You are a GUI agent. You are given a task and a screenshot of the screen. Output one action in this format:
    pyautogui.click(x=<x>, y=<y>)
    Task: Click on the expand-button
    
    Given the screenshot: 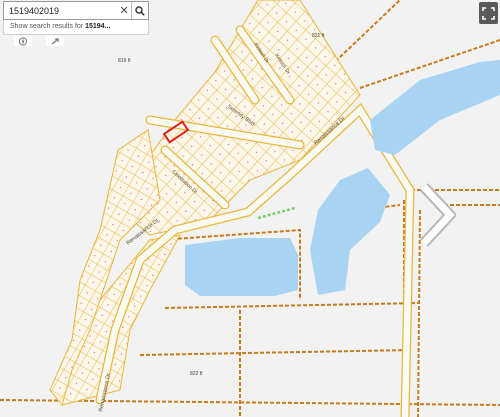 What is the action you would take?
    pyautogui.click(x=488, y=13)
    